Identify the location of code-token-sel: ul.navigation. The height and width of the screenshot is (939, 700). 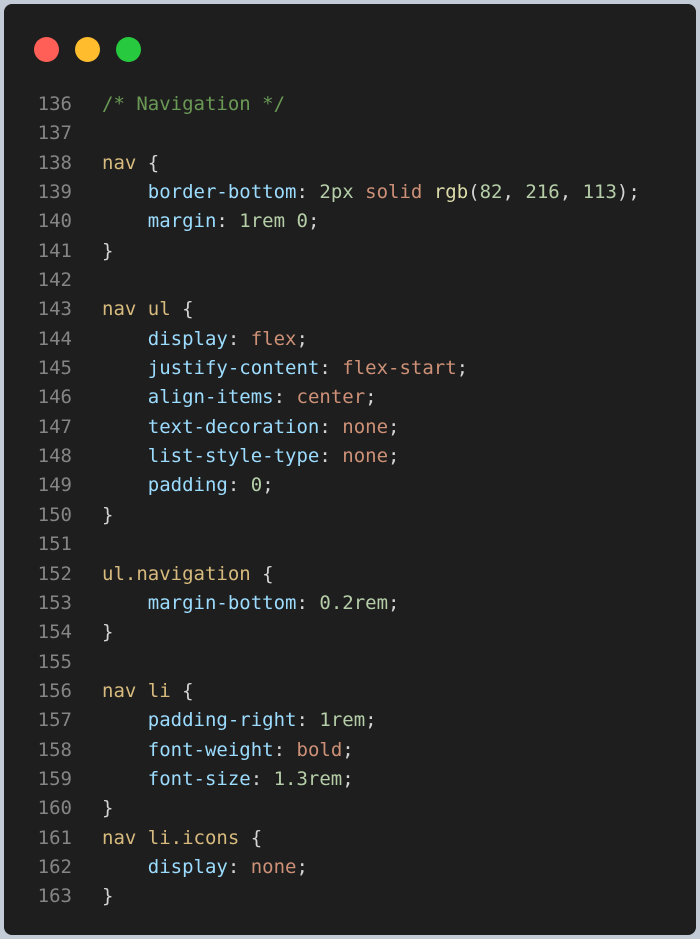
(176, 573).